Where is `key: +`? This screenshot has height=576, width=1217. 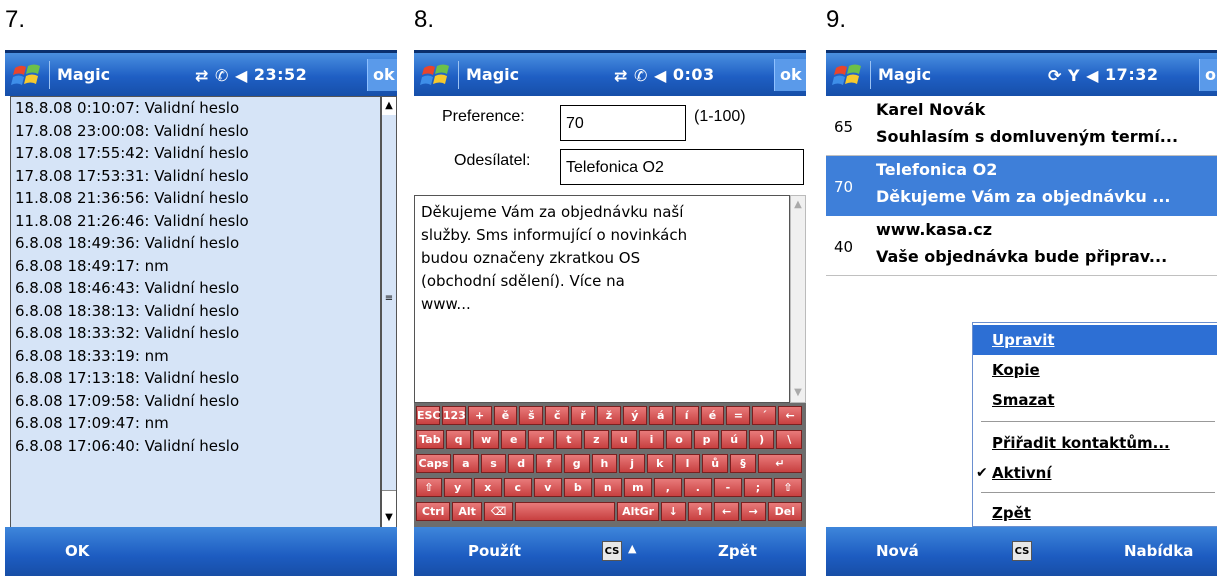 key: + is located at coordinates (479, 415).